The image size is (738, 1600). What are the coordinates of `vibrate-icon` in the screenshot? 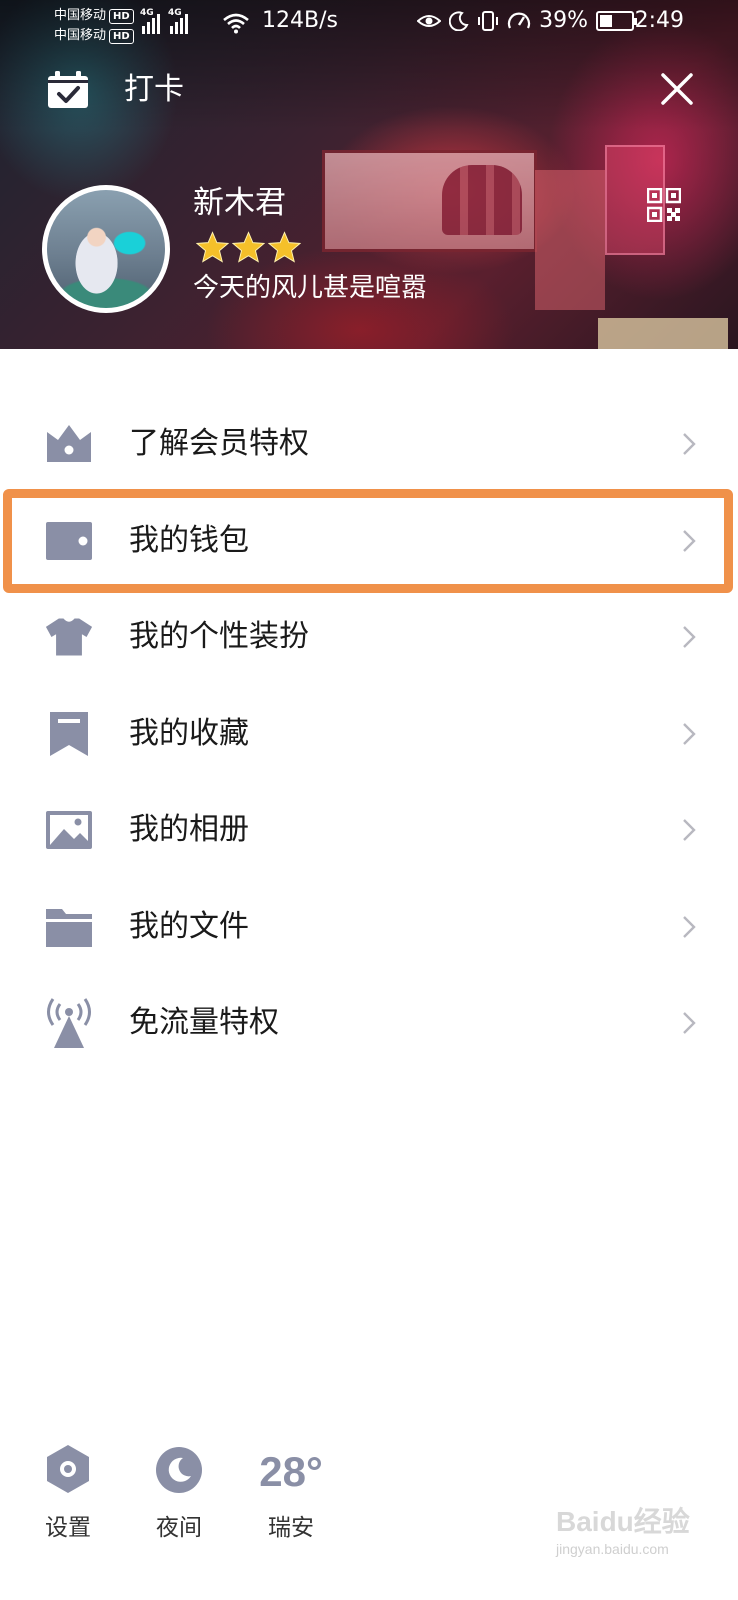 It's located at (488, 20).